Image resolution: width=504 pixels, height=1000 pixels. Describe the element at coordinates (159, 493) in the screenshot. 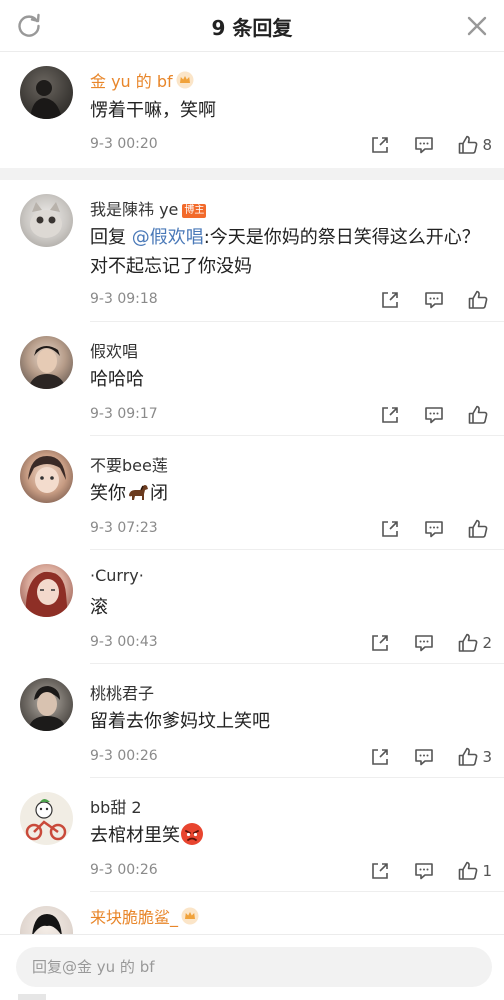

I see `reply-body: 闭` at that location.